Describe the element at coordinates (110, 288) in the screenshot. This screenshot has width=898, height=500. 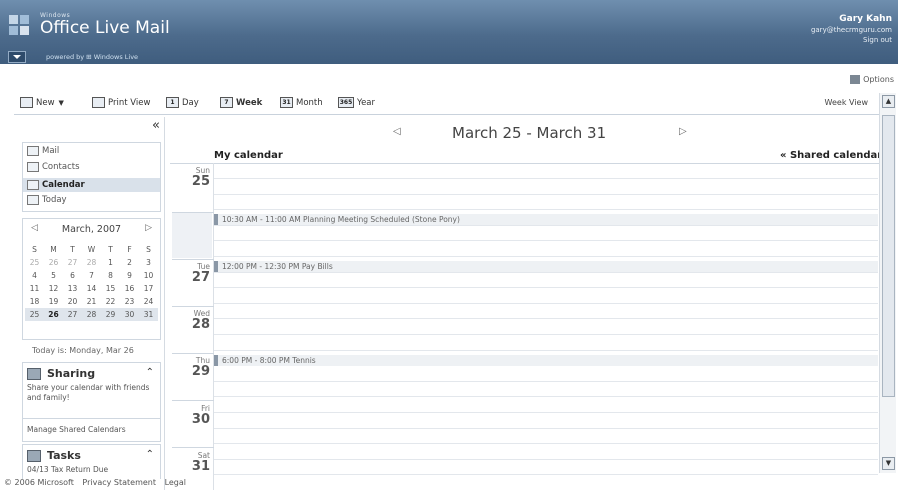
I see `mini-cal-day: 15` at that location.